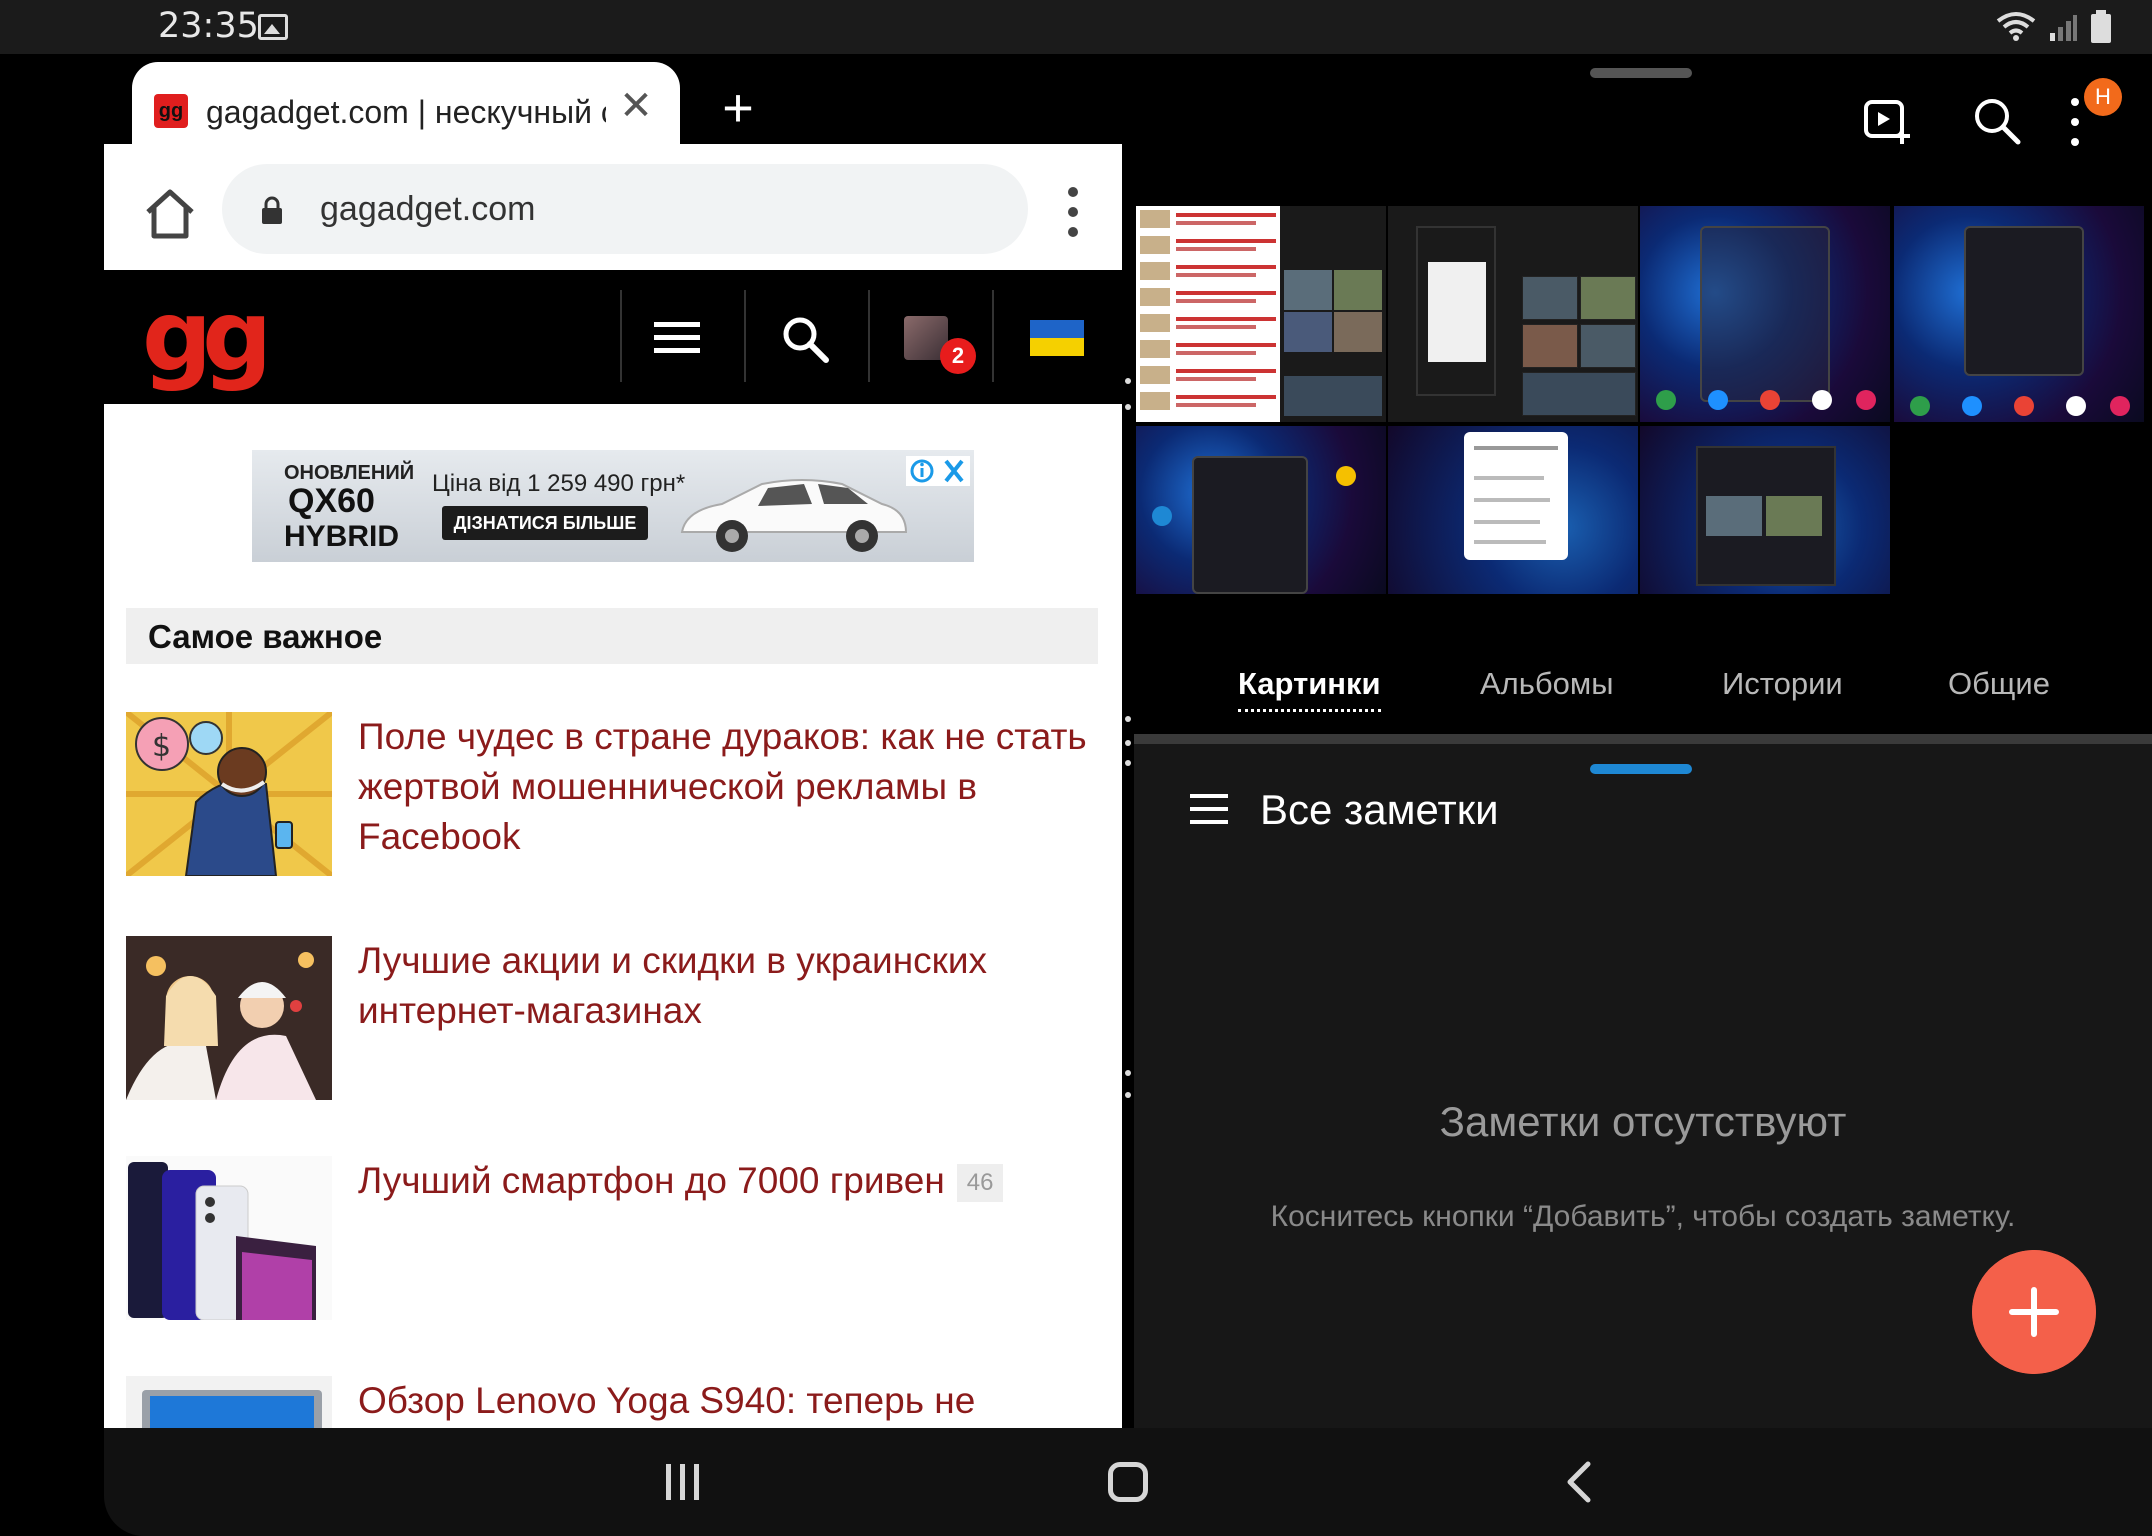  What do you see at coordinates (170, 214) in the screenshot?
I see `home-icon` at bounding box center [170, 214].